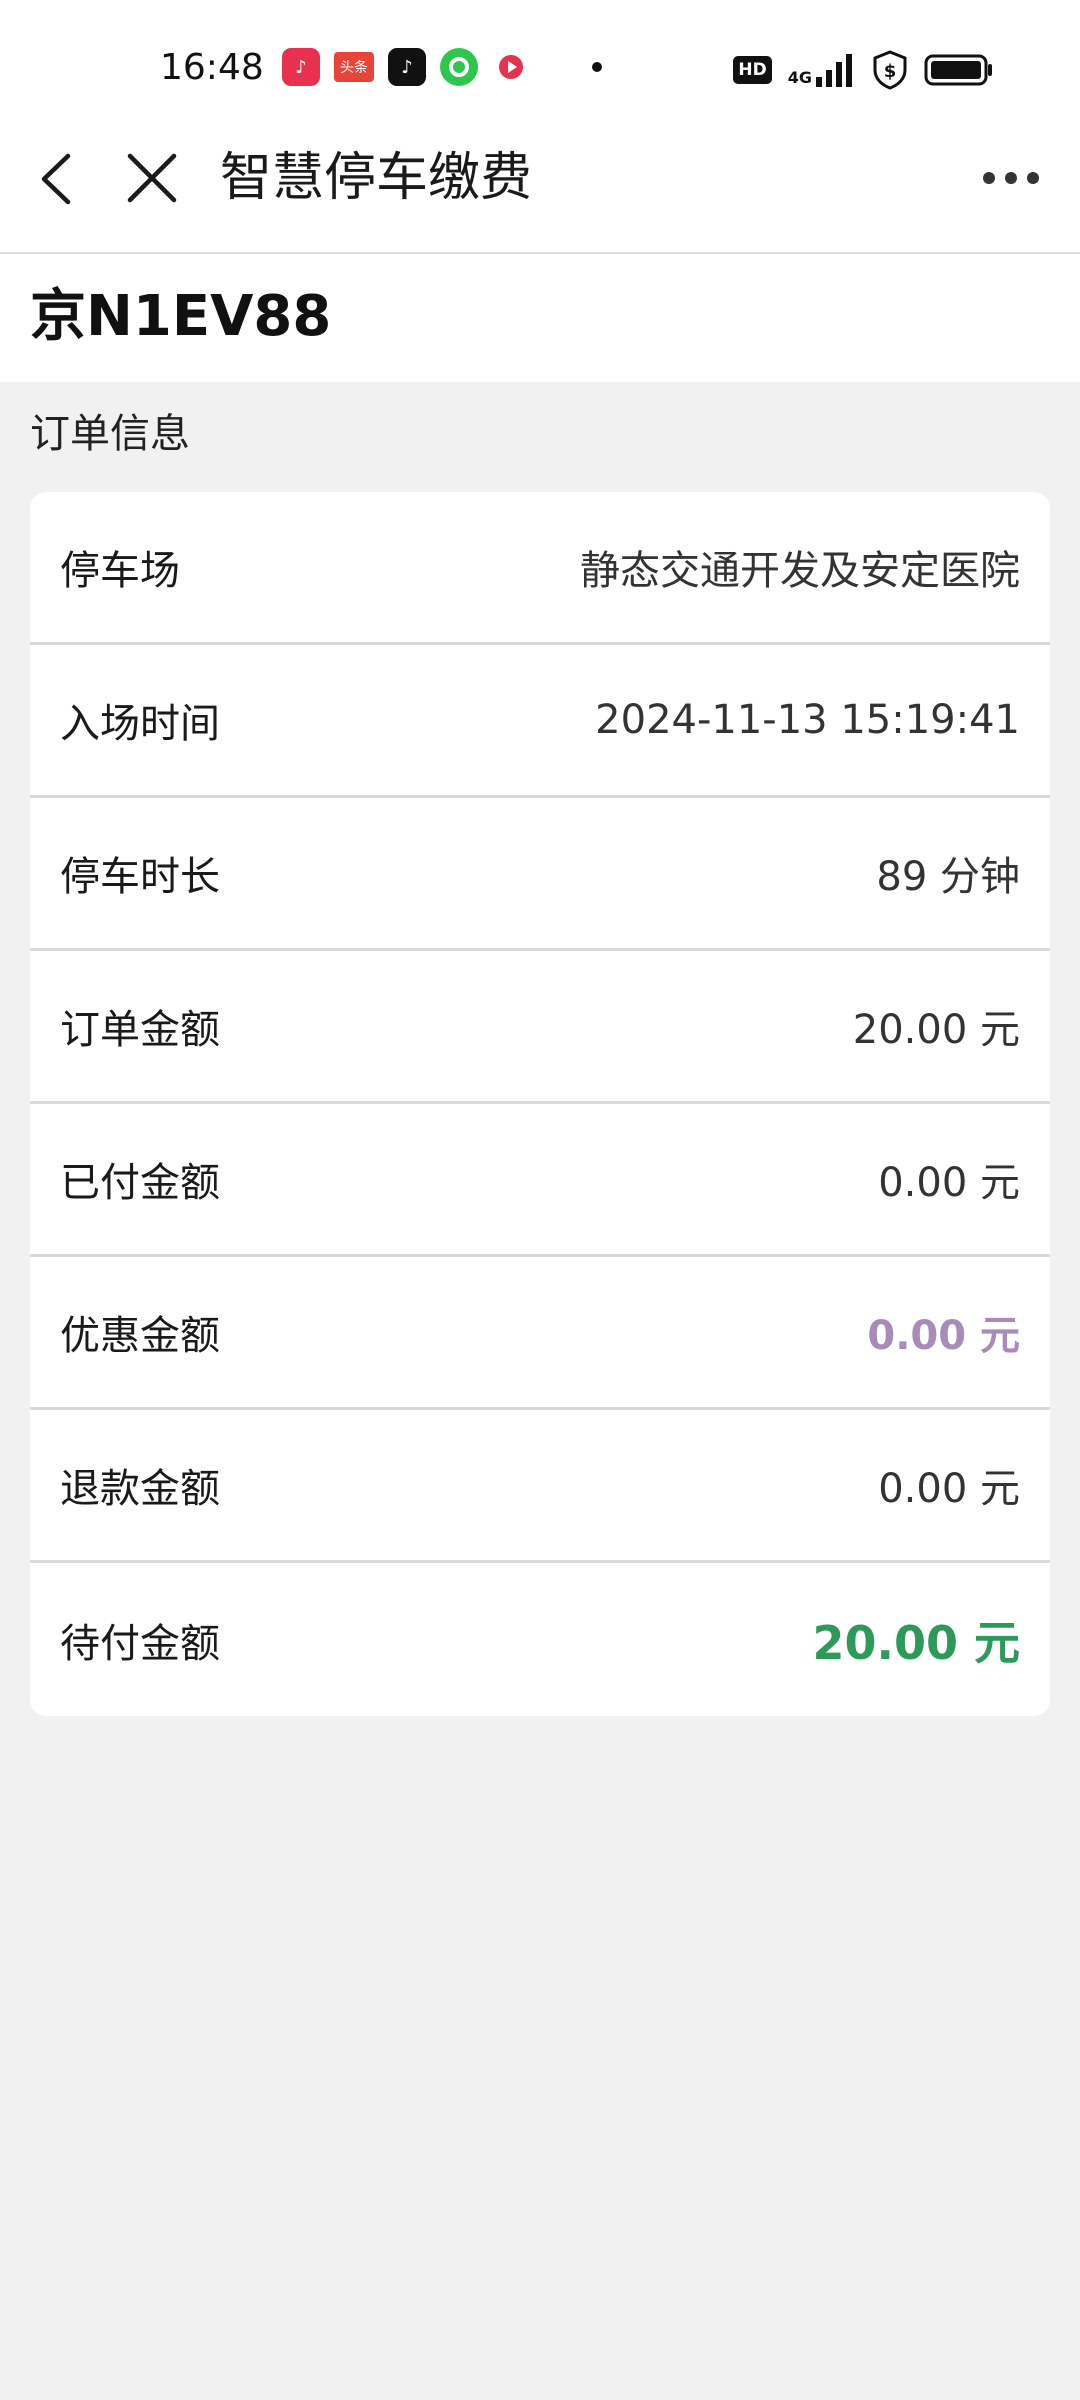 Image resolution: width=1080 pixels, height=2400 pixels. Describe the element at coordinates (540, 1333) in the screenshot. I see `order-row-discount-amount: 优惠金额 0.00 元` at that location.